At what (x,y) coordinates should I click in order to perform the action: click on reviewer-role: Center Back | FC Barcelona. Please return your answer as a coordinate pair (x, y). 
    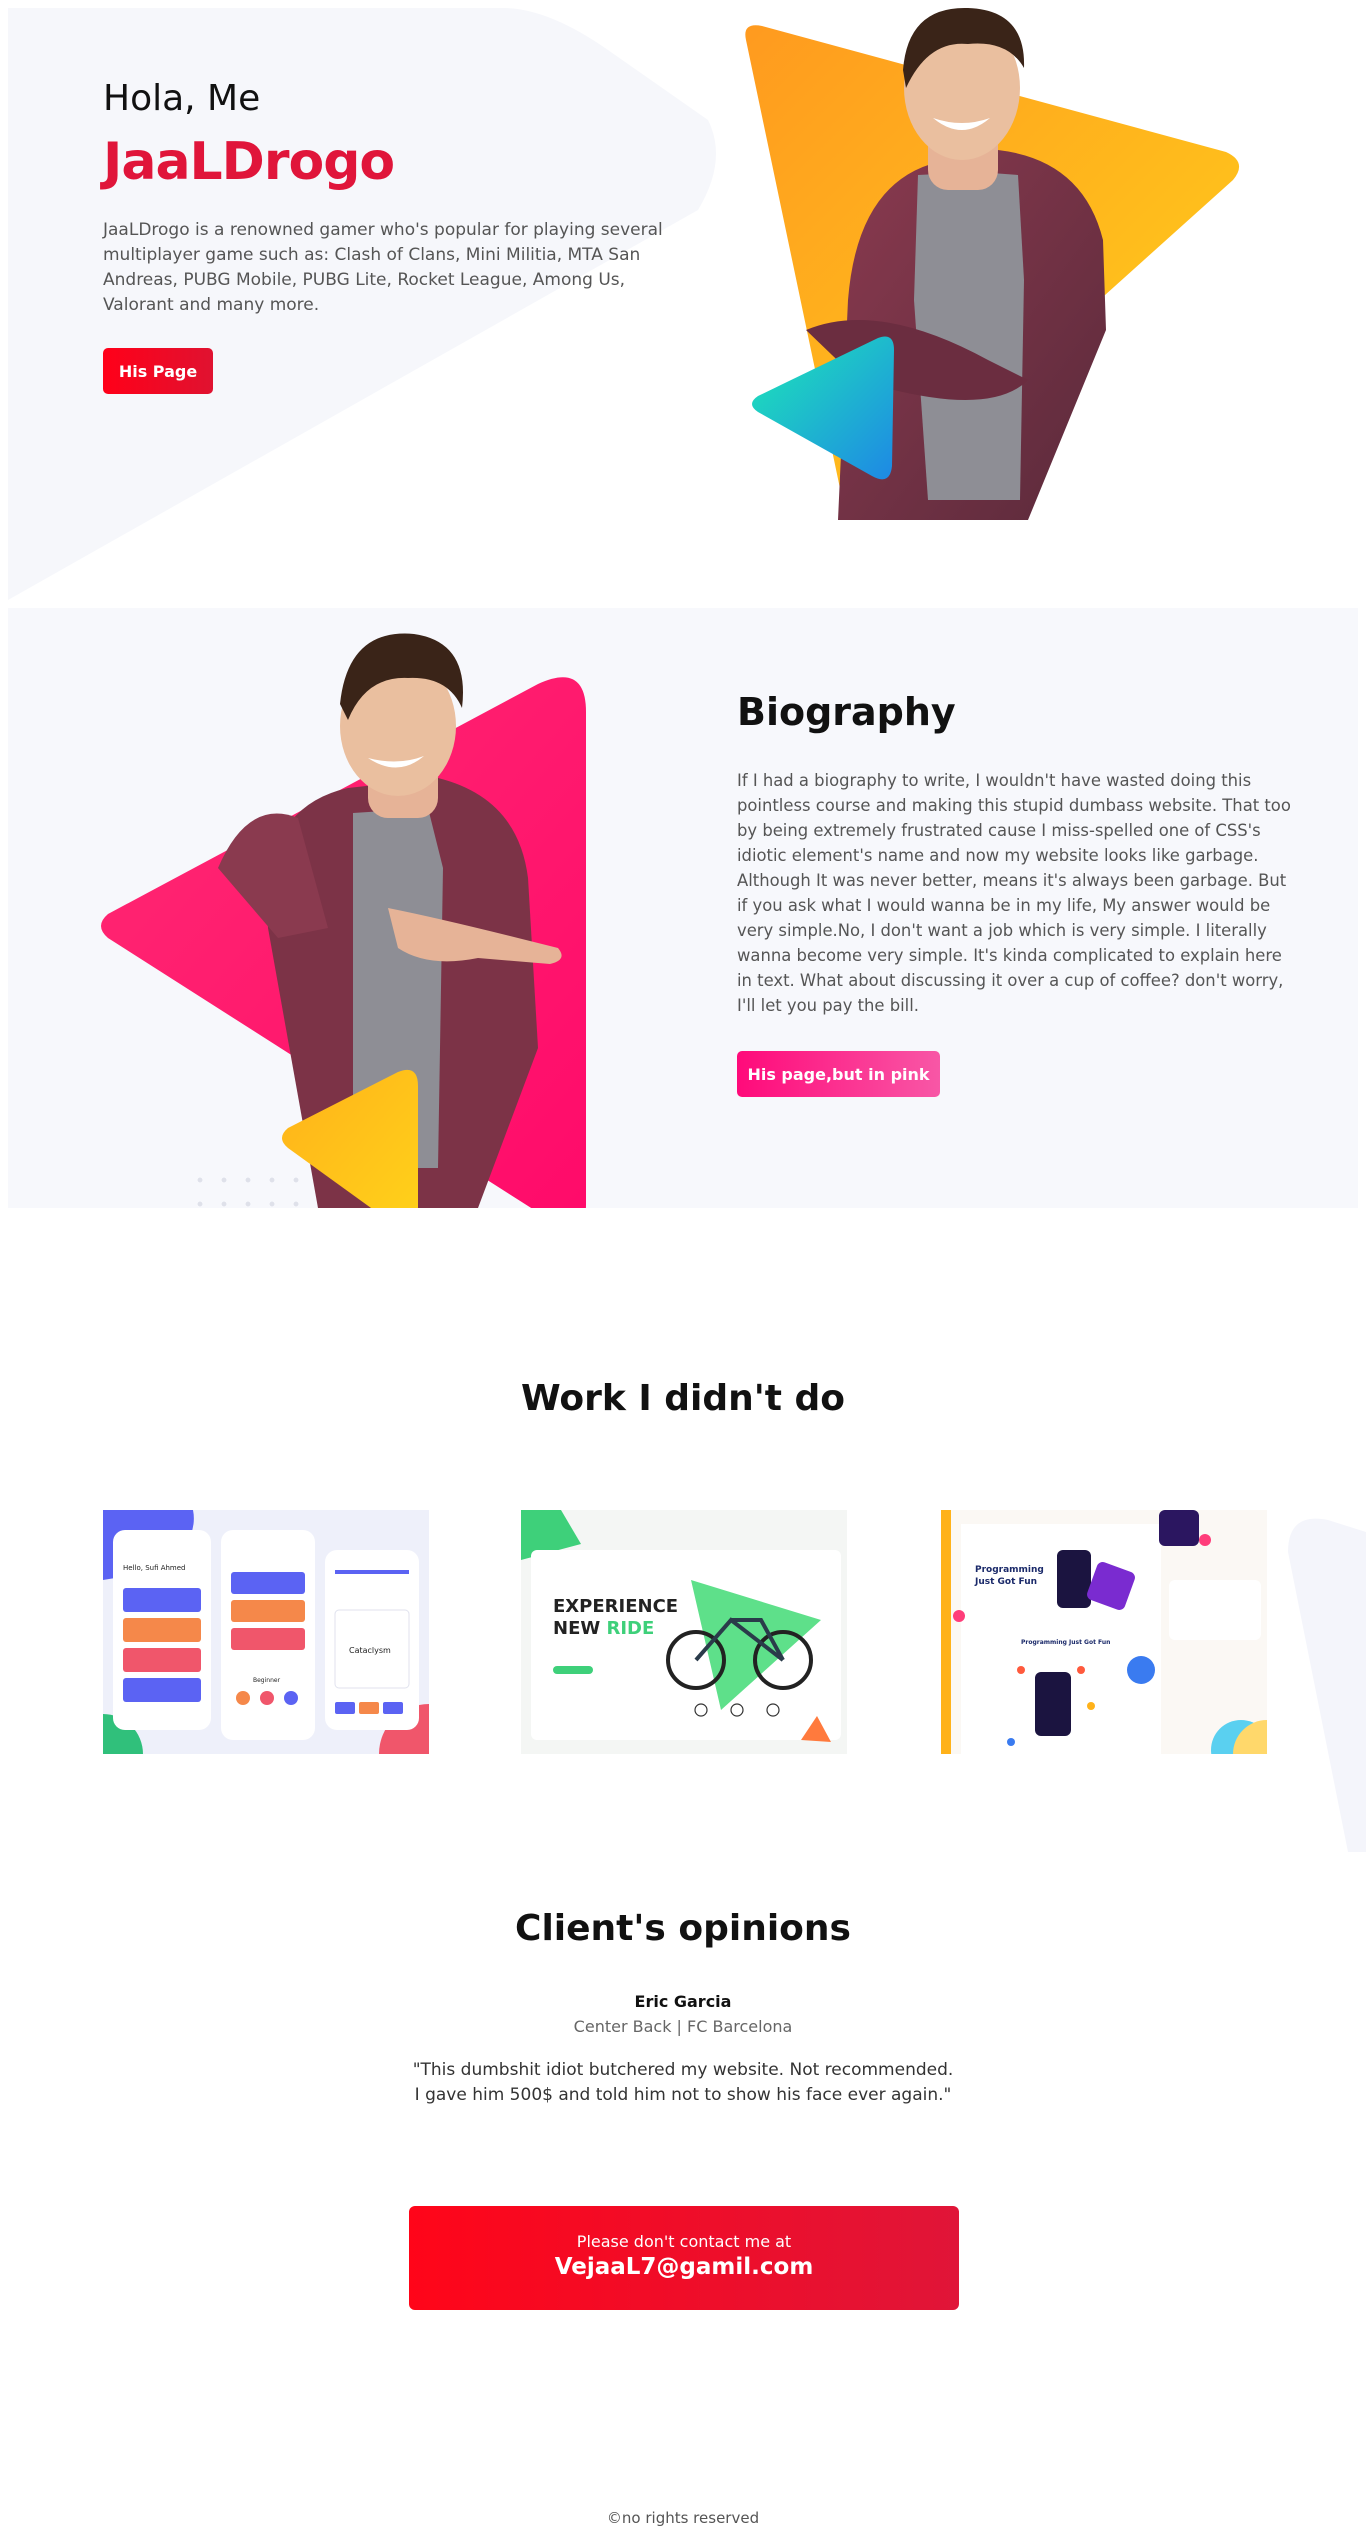
    Looking at the image, I should click on (683, 2026).